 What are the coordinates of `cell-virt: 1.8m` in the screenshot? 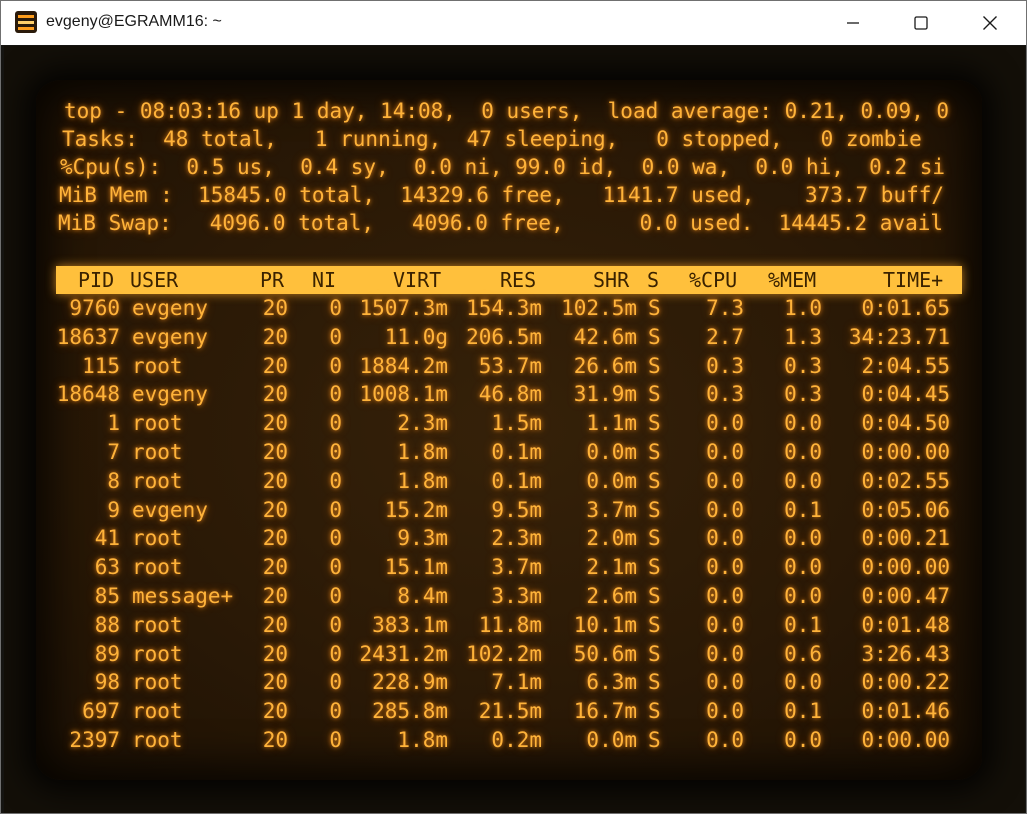 It's located at (422, 480).